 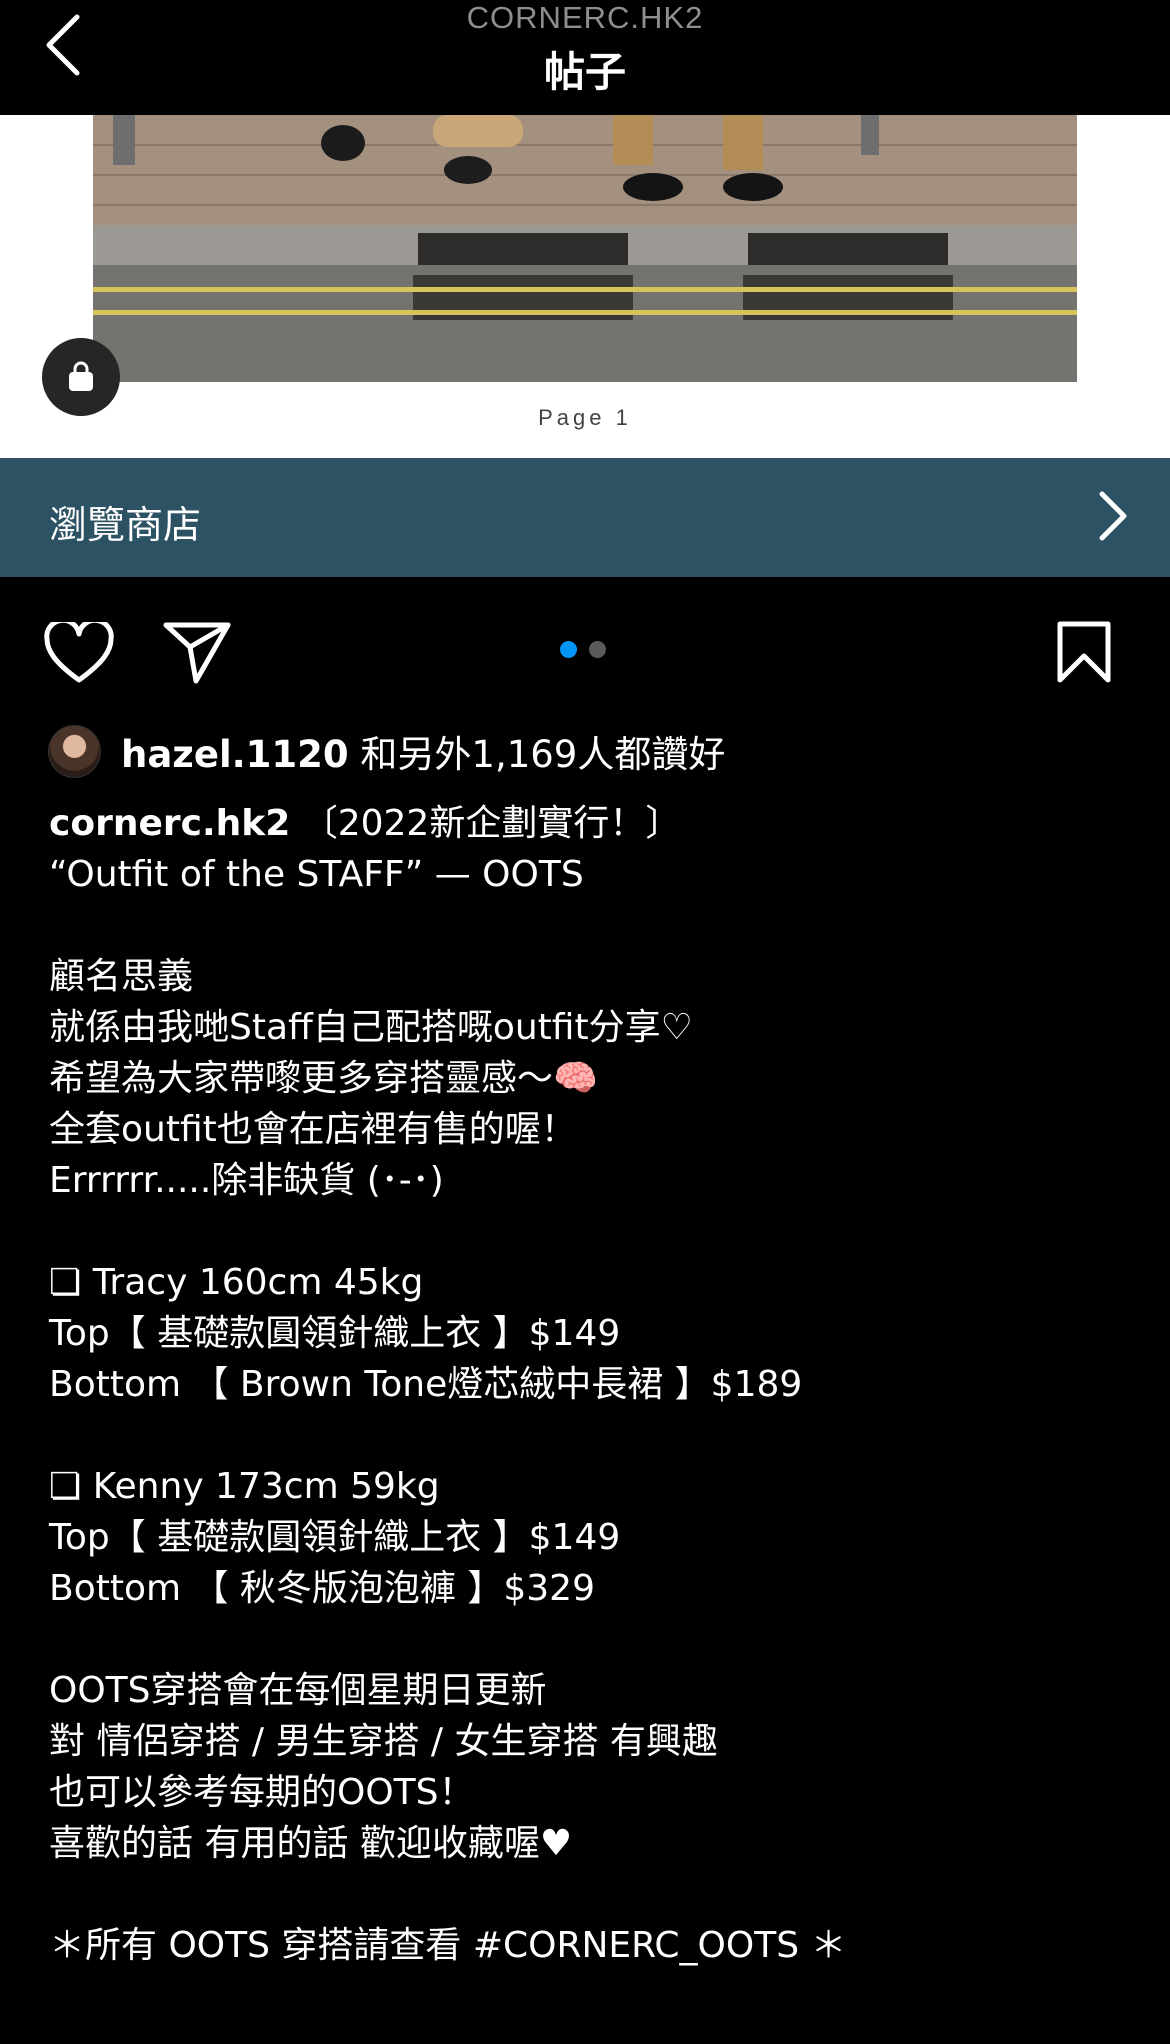 I want to click on likes-summary: hazel.1120 和另外1,169人都讚好, so click(x=423, y=751).